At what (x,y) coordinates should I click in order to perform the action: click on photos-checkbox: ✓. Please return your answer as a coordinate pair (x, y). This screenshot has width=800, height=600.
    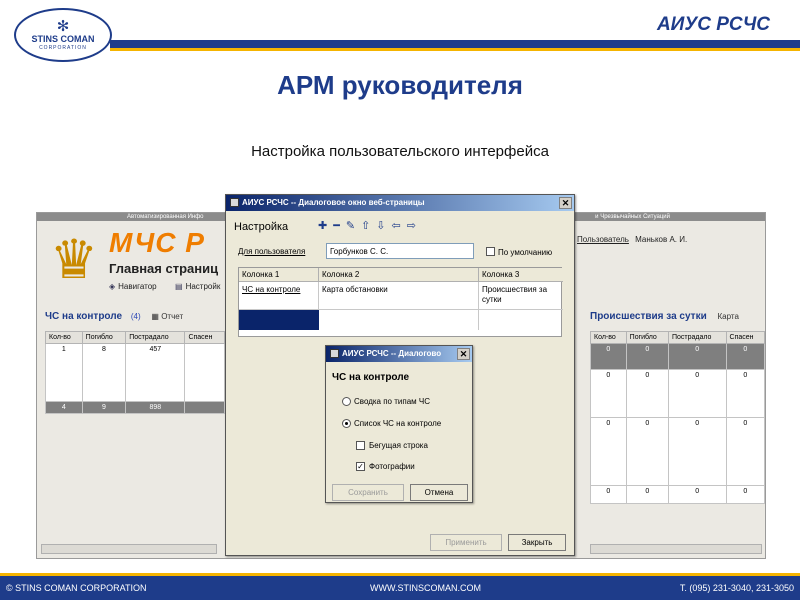
    Looking at the image, I should click on (360, 466).